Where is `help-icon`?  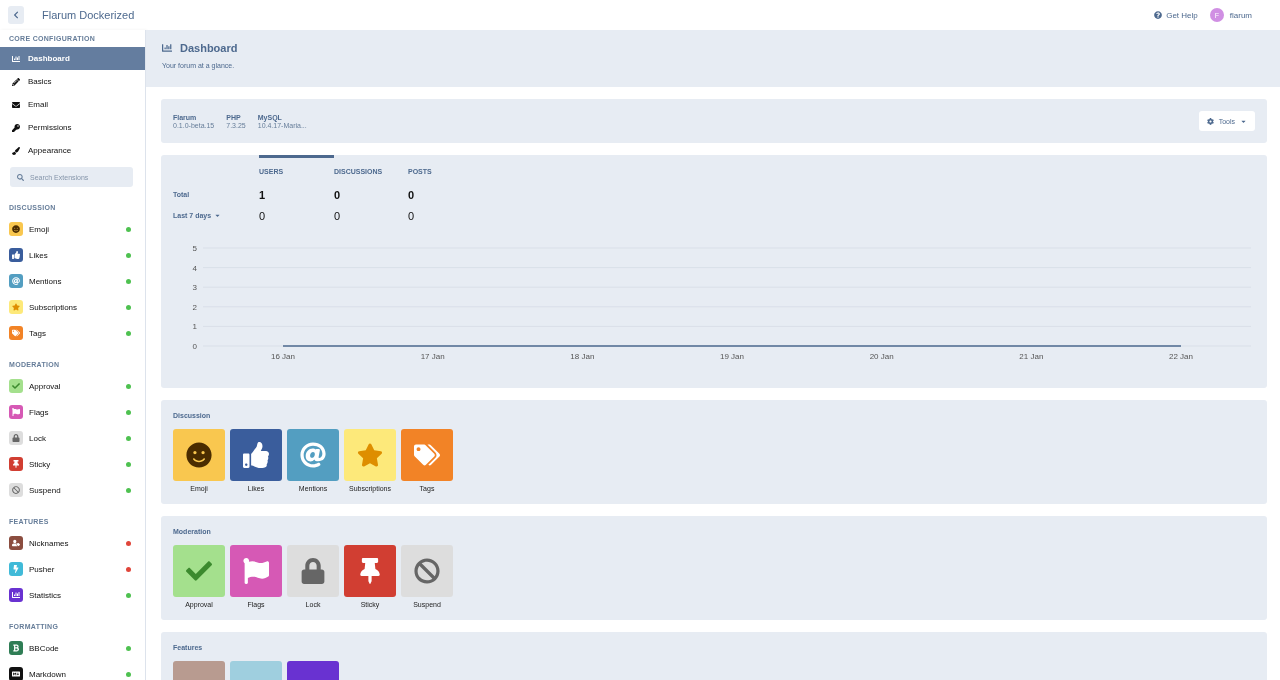
help-icon is located at coordinates (1158, 15).